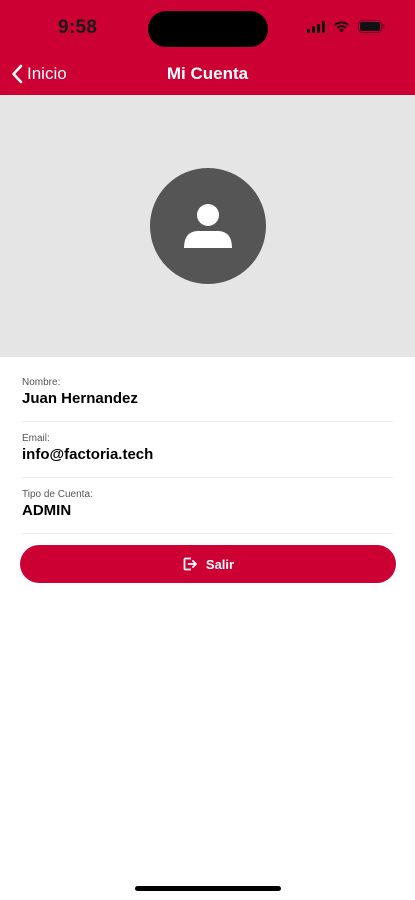 The width and height of the screenshot is (415, 900). What do you see at coordinates (207, 455) in the screenshot?
I see `email-field: Email: info@factoria.tech` at bounding box center [207, 455].